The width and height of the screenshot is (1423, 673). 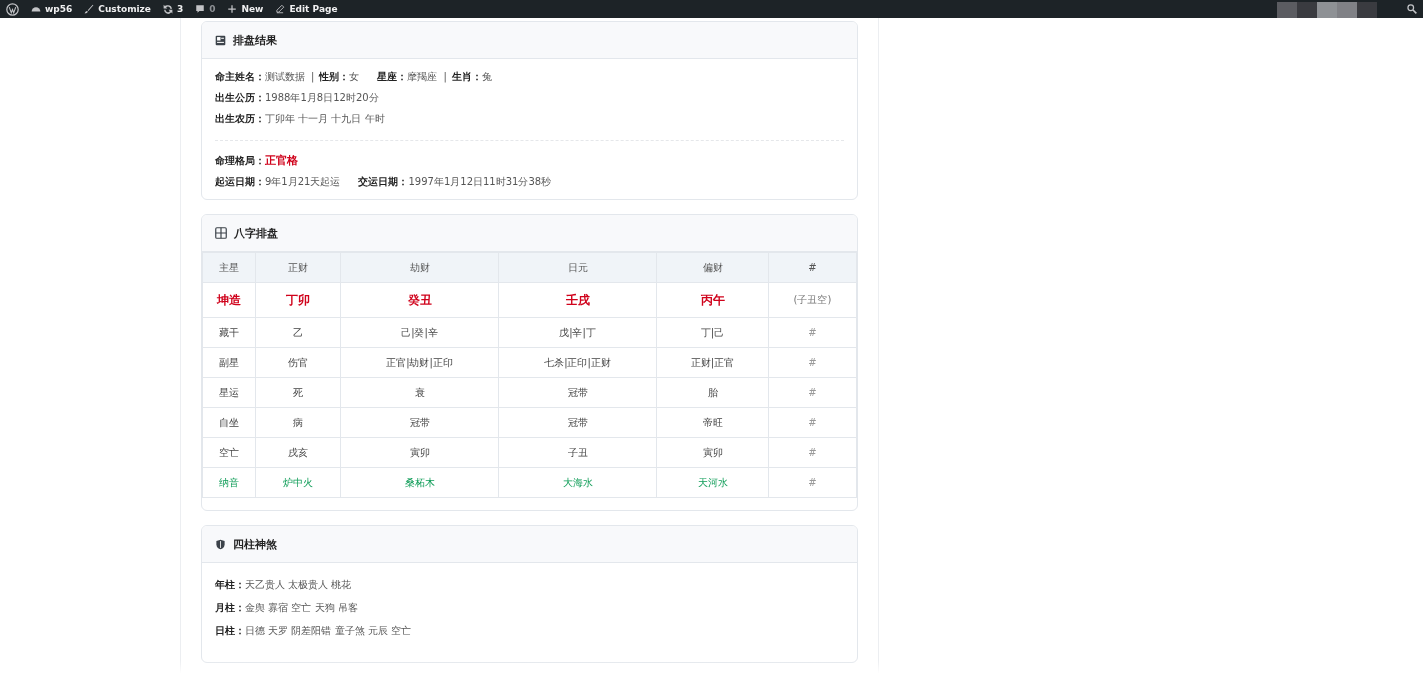 What do you see at coordinates (419, 332) in the screenshot?
I see `table-cell: 己|癸|辛` at bounding box center [419, 332].